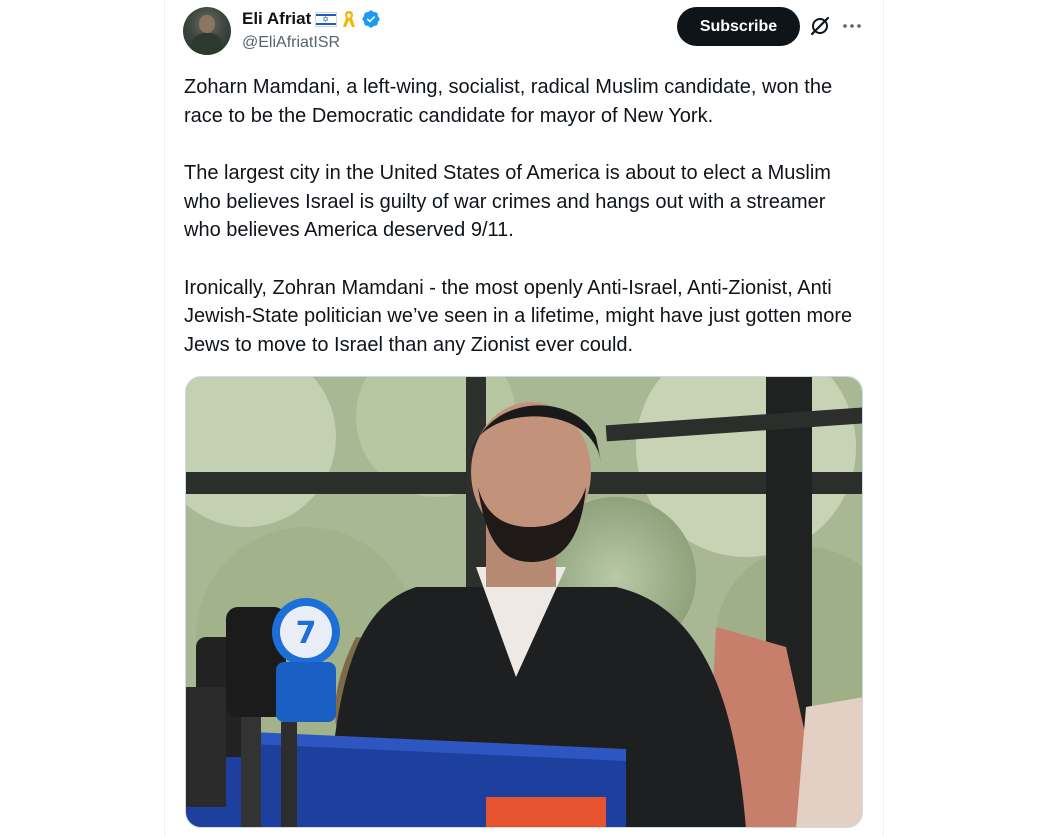 The width and height of the screenshot is (1050, 836). What do you see at coordinates (371, 19) in the screenshot?
I see `verified-icon` at bounding box center [371, 19].